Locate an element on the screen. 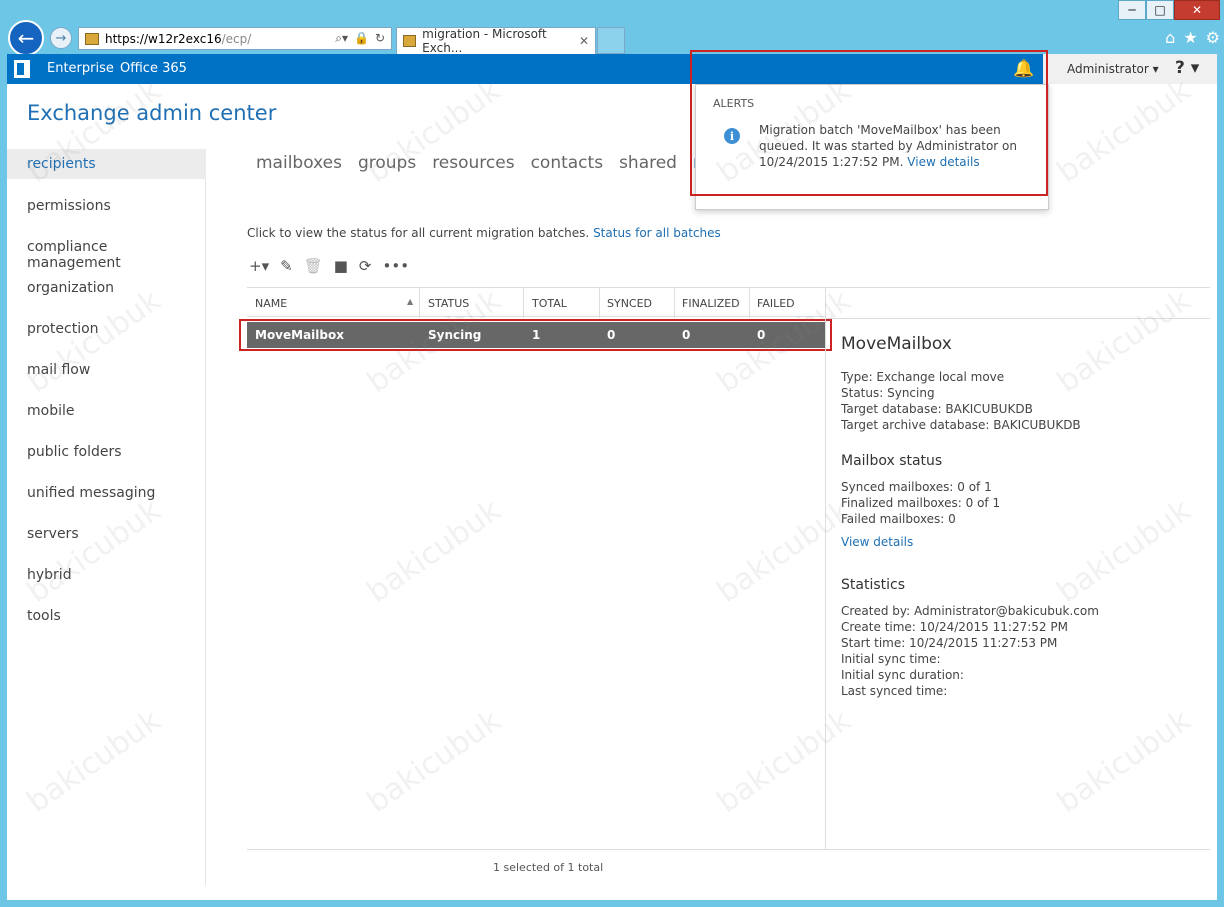 The height and width of the screenshot is (907, 1224). plus-icon: +▾ is located at coordinates (259, 266).